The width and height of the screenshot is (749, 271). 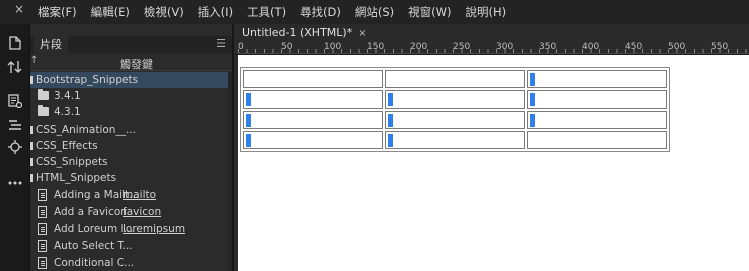 I want to click on snippet-item: Add a Favicon favicon, so click(x=131, y=212).